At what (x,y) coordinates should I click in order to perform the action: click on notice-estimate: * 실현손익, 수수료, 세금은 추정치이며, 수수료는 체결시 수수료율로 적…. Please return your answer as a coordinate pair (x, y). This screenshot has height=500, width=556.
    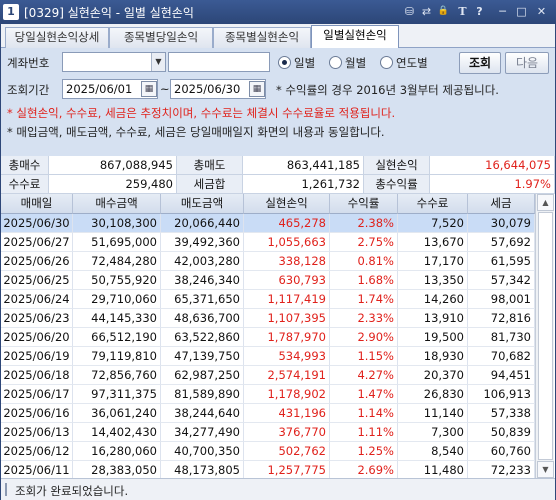
    Looking at the image, I should click on (201, 113).